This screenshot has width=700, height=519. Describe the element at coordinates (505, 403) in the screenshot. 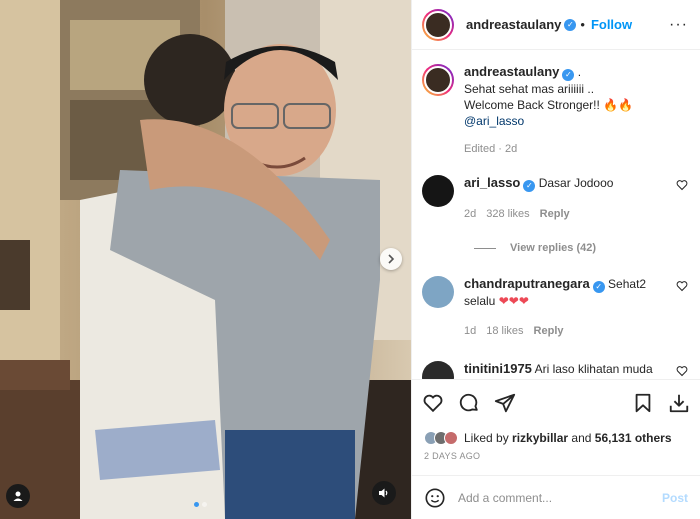

I see `share-icon` at that location.